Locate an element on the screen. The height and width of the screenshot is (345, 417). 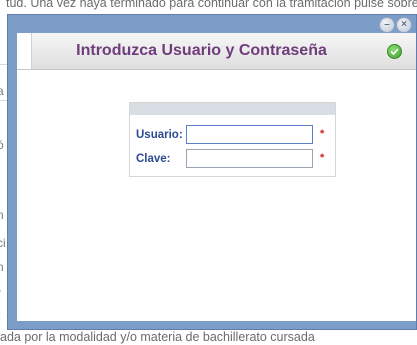
dialog-title: Introduzca Usuario y Contraseña is located at coordinates (201, 50).